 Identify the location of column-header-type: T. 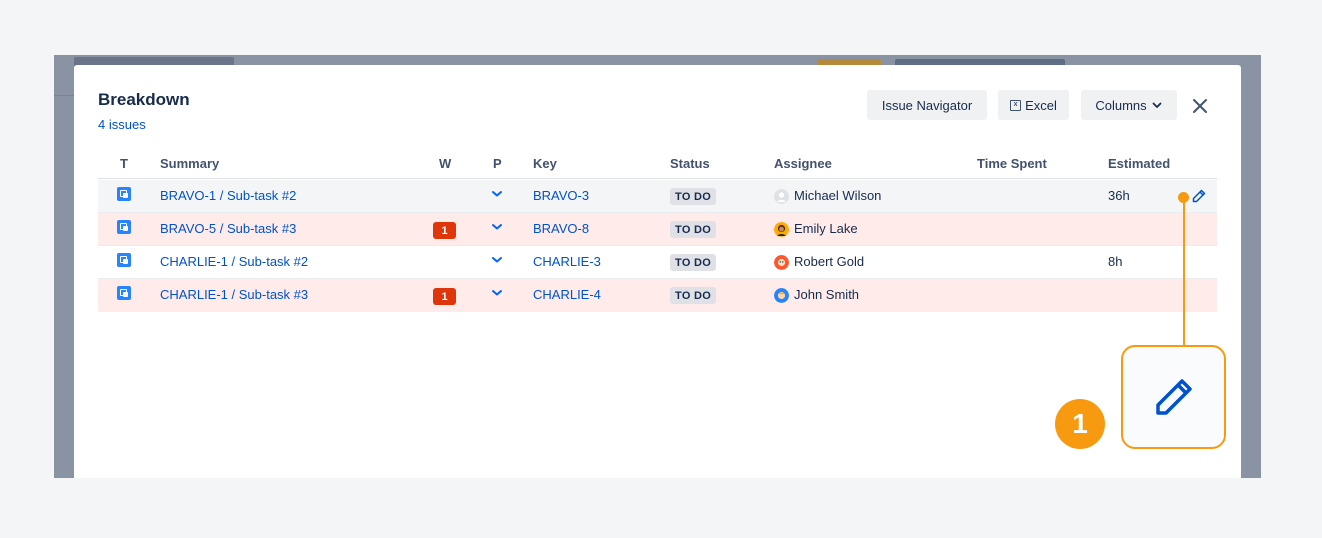
(124, 163).